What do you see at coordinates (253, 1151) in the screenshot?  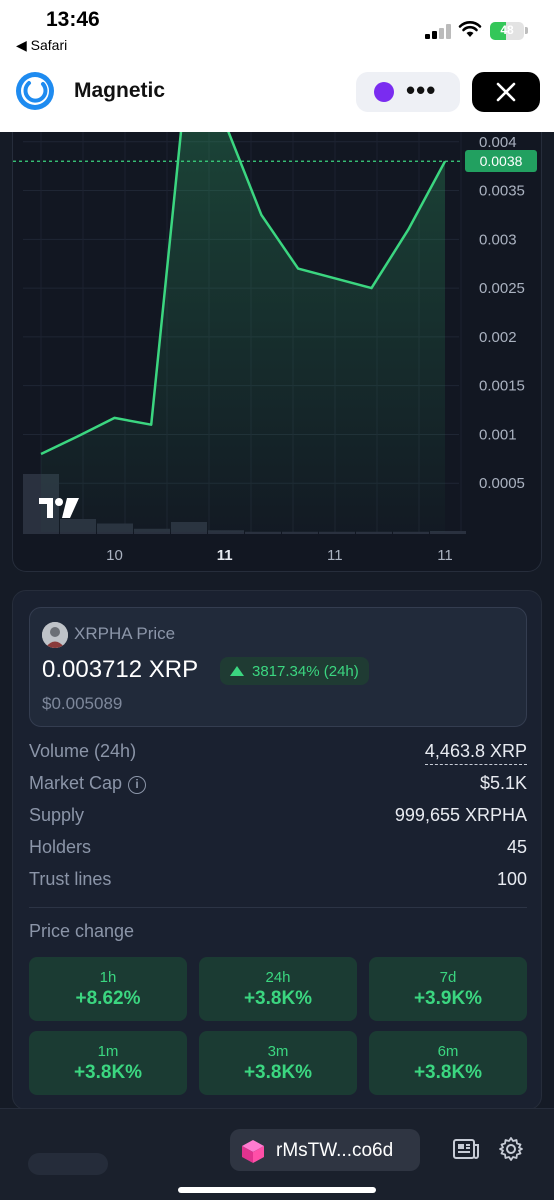 I see `wallet-cube-icon` at bounding box center [253, 1151].